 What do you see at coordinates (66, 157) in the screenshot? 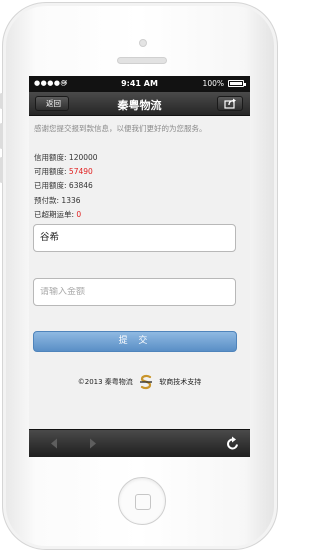
I see `info-row: 信用额度: 120000` at bounding box center [66, 157].